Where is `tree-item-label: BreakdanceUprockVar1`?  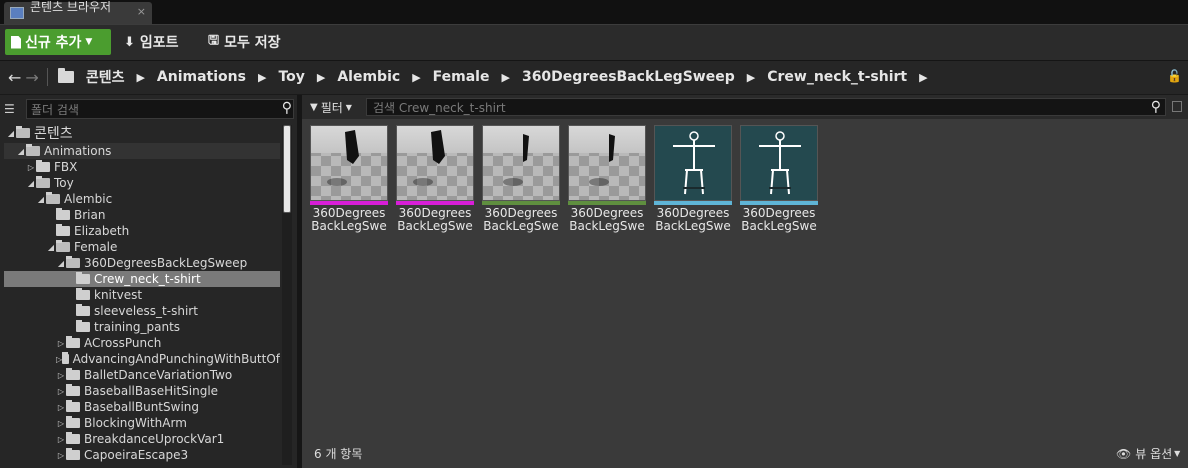
tree-item-label: BreakdanceUprockVar1 is located at coordinates (154, 439).